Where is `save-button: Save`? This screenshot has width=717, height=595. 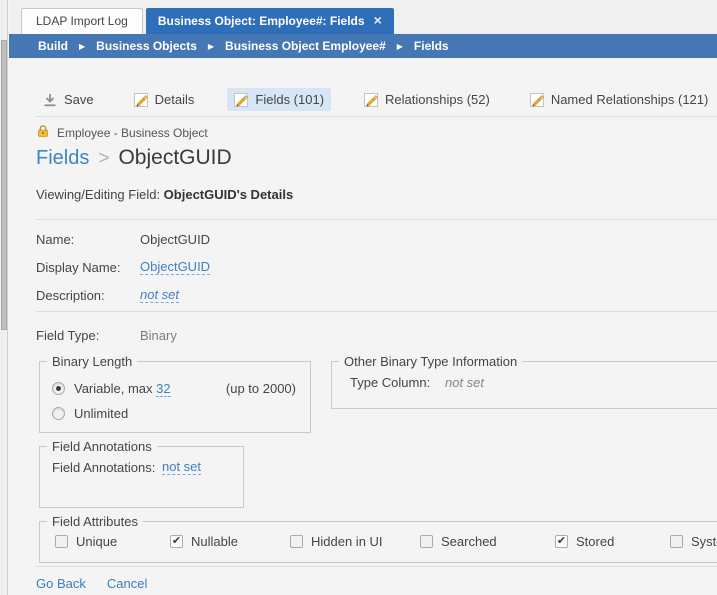
save-button: Save is located at coordinates (68, 99).